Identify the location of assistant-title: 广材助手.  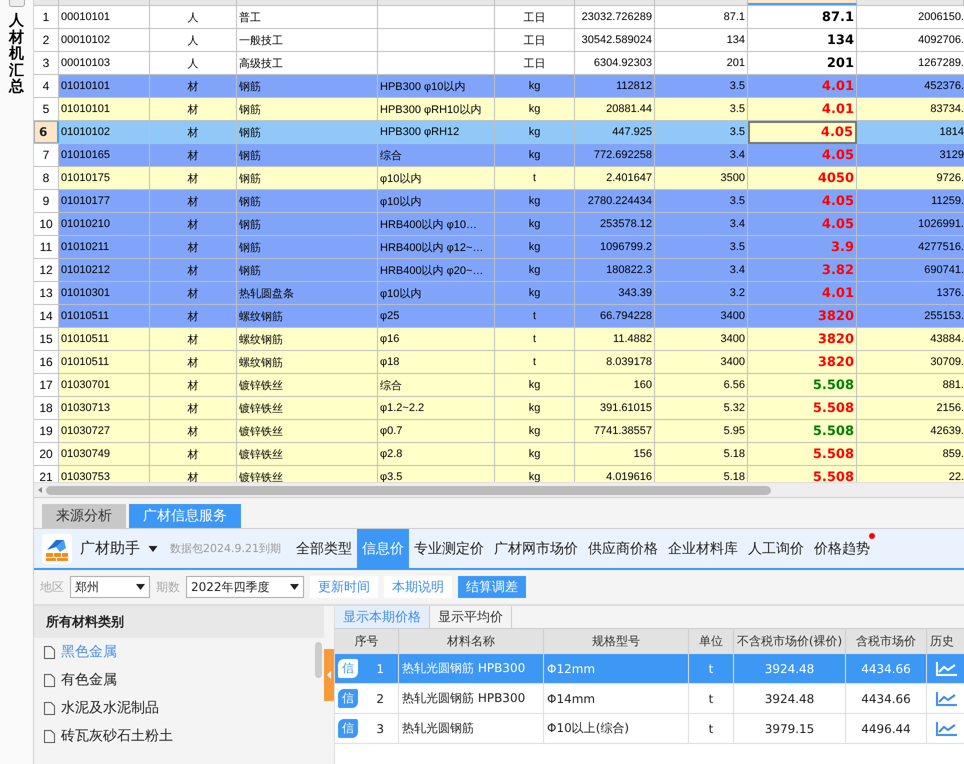
(110, 548).